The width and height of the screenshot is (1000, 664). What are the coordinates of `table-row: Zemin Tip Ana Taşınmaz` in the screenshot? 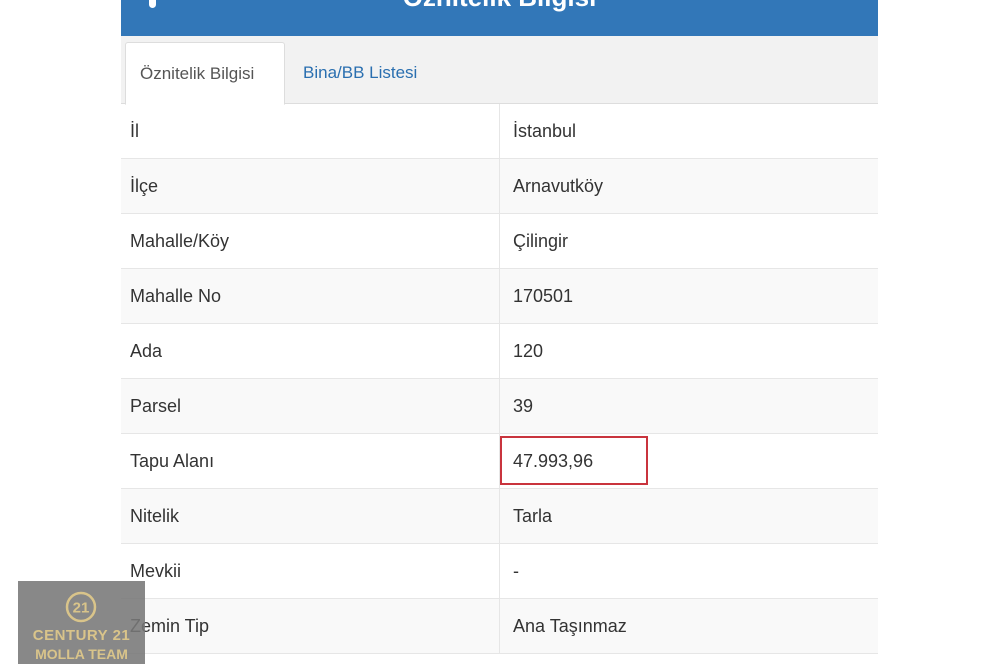 It's located at (499, 626).